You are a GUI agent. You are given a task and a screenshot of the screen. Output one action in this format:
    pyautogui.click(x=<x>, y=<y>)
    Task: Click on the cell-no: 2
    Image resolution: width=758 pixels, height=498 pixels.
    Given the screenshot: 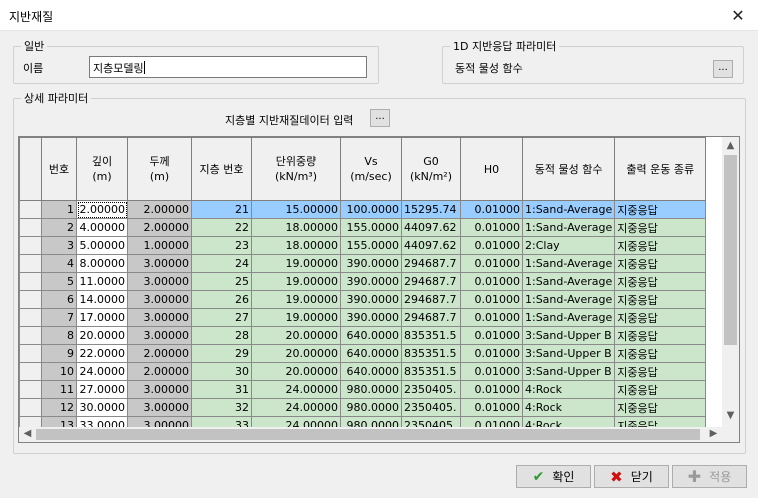 What is the action you would take?
    pyautogui.click(x=59, y=227)
    